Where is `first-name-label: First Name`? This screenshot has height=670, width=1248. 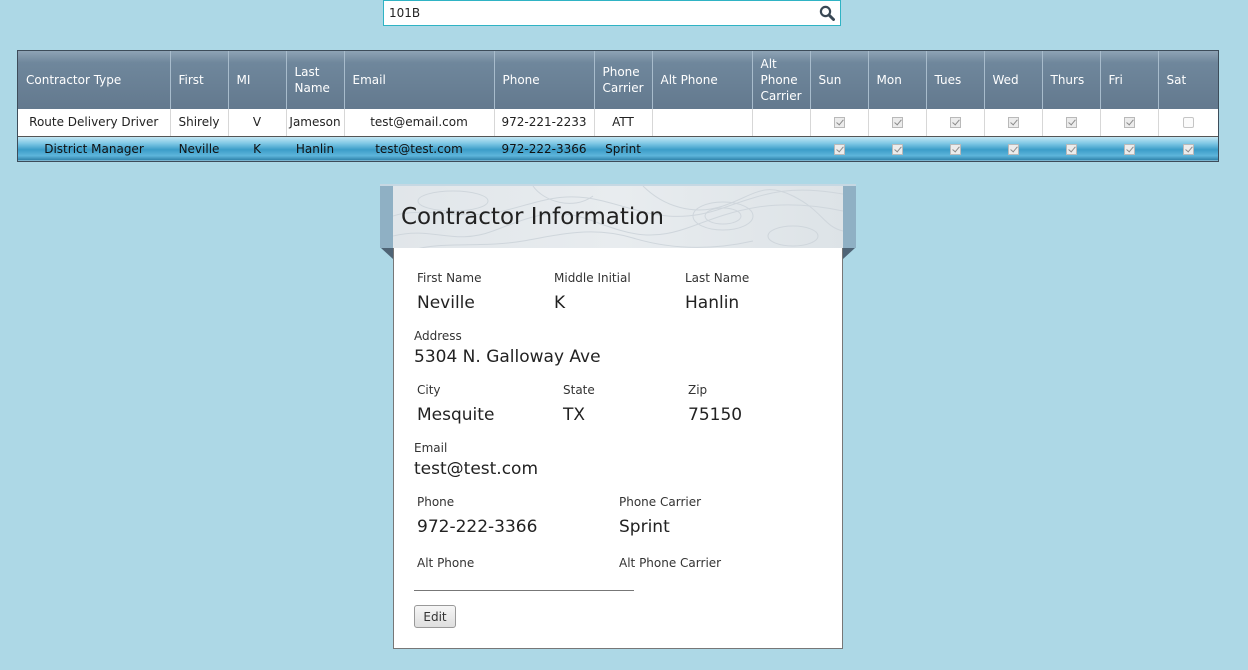 first-name-label: First Name is located at coordinates (449, 278).